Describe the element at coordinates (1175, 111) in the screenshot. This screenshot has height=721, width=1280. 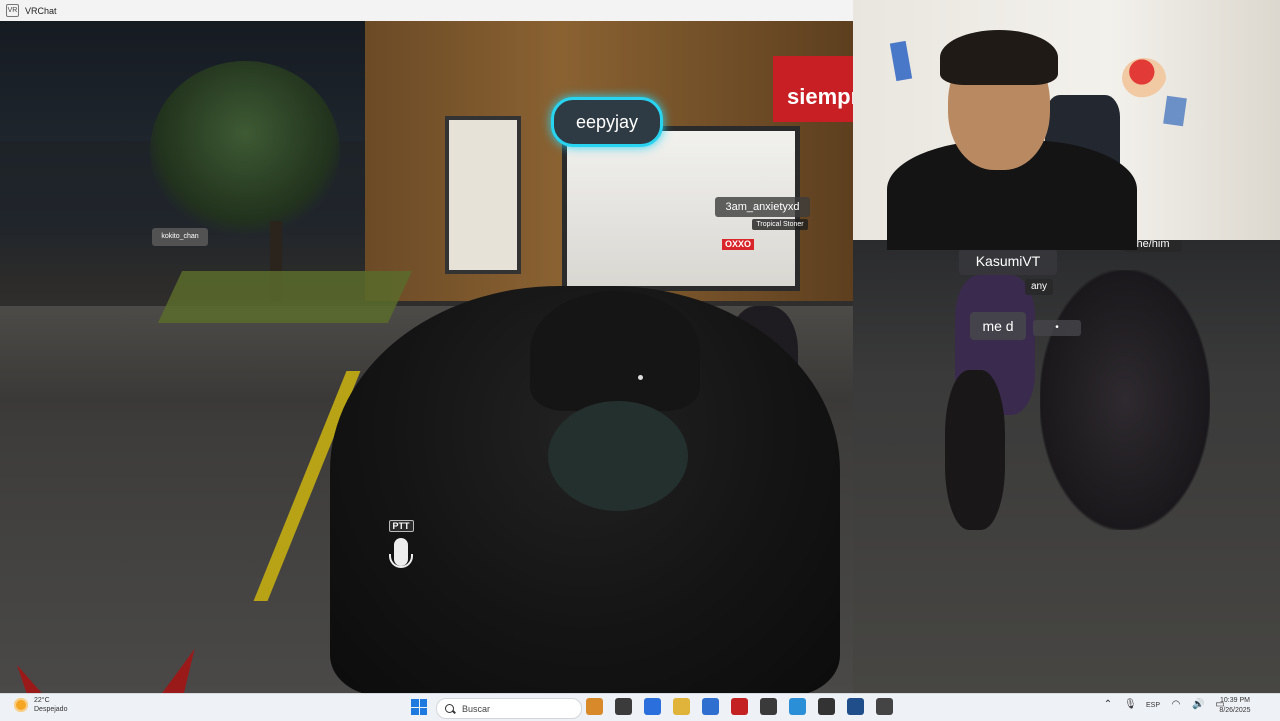
I see `wall-sticker-small` at that location.